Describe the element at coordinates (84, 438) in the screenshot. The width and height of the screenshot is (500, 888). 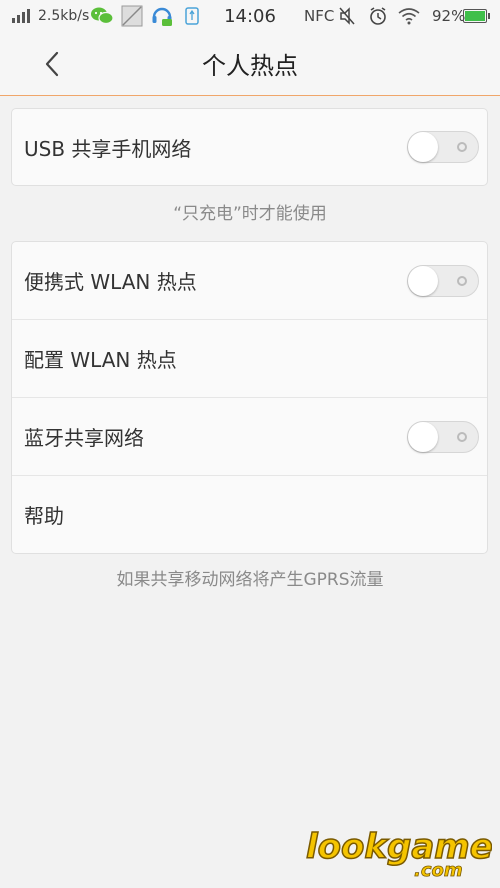
I see `bt-tethering-label: 蓝牙共享网络` at that location.